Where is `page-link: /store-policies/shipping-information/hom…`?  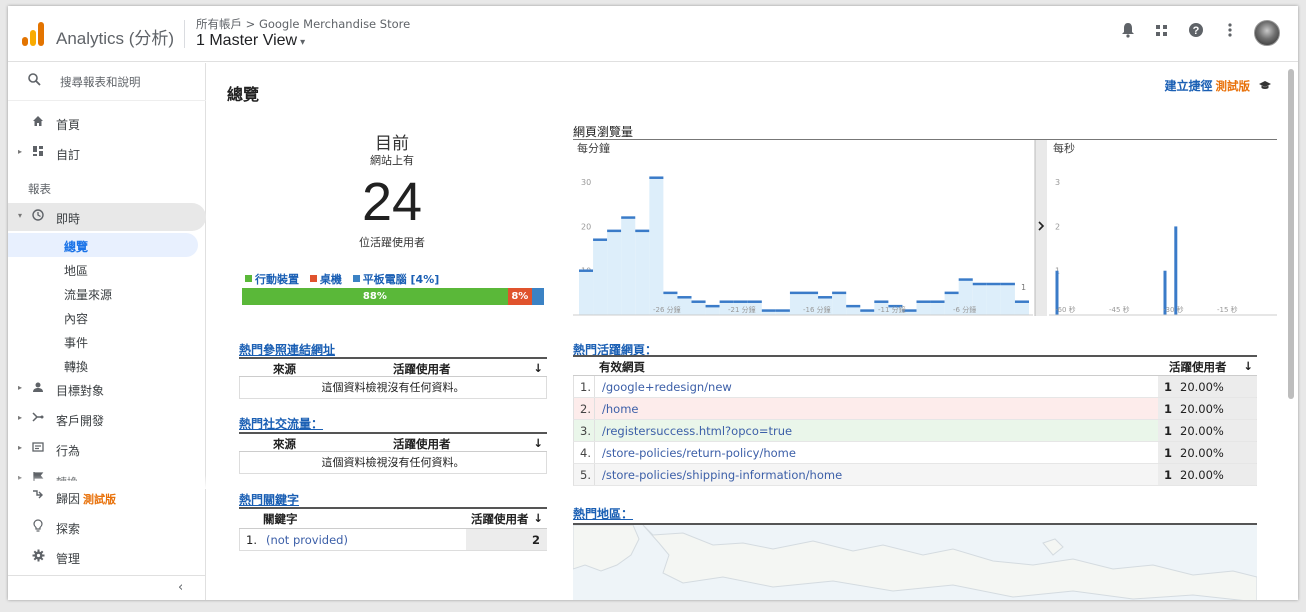 page-link: /store-policies/shipping-information/hom… is located at coordinates (722, 475).